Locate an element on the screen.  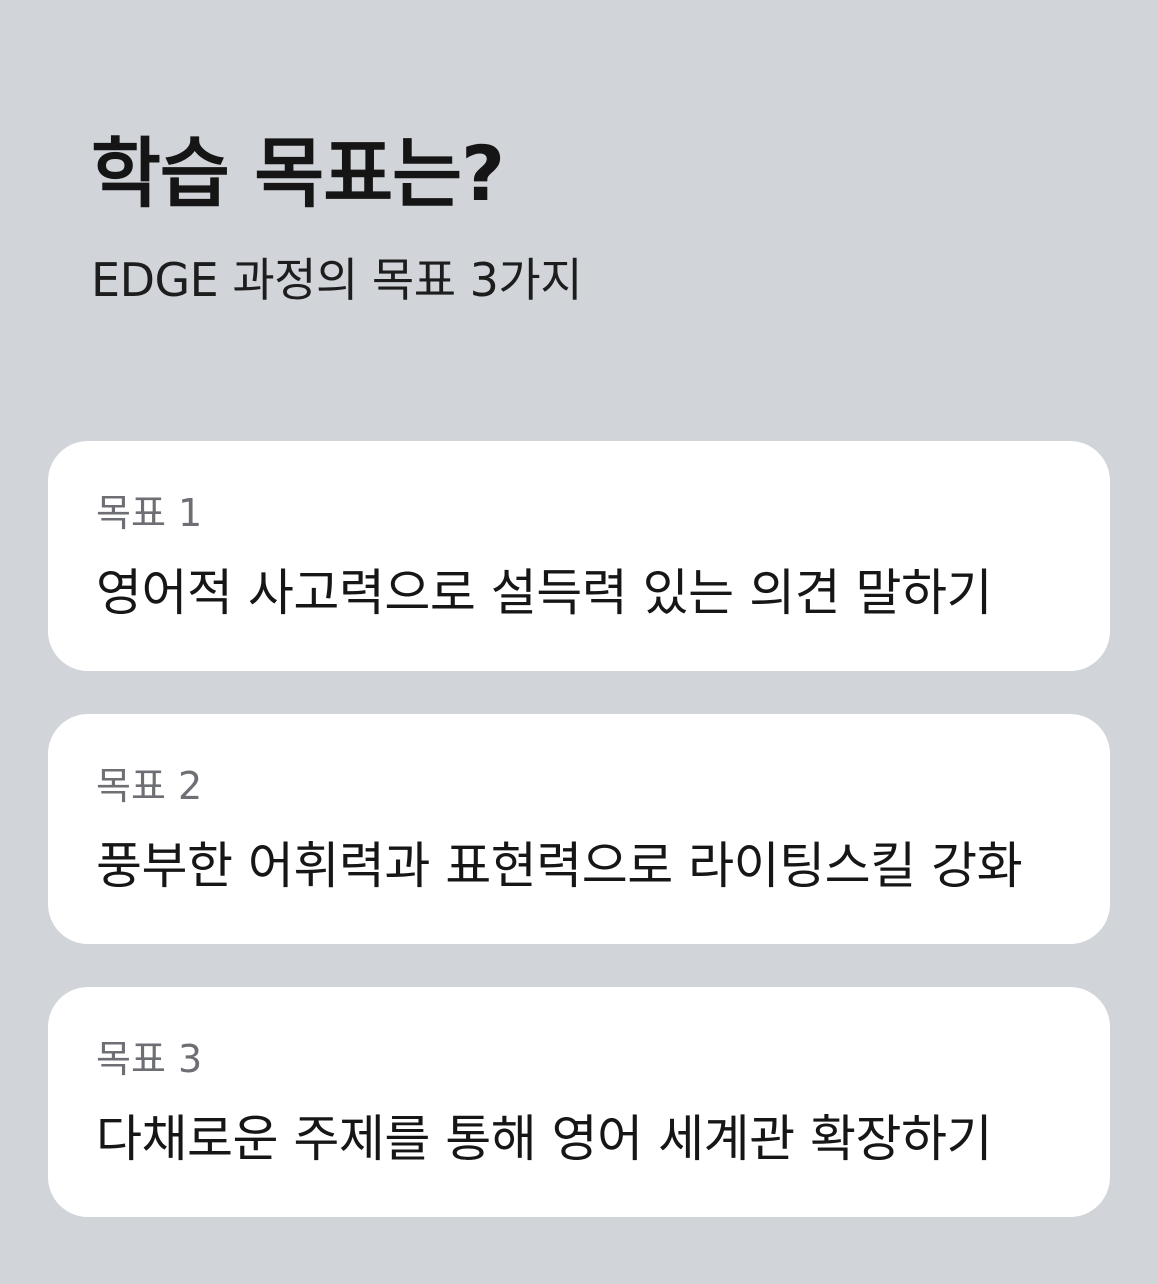
goal-text: 다채로운 주제를 통해 영어 세계관 확장하기 is located at coordinates (544, 1139).